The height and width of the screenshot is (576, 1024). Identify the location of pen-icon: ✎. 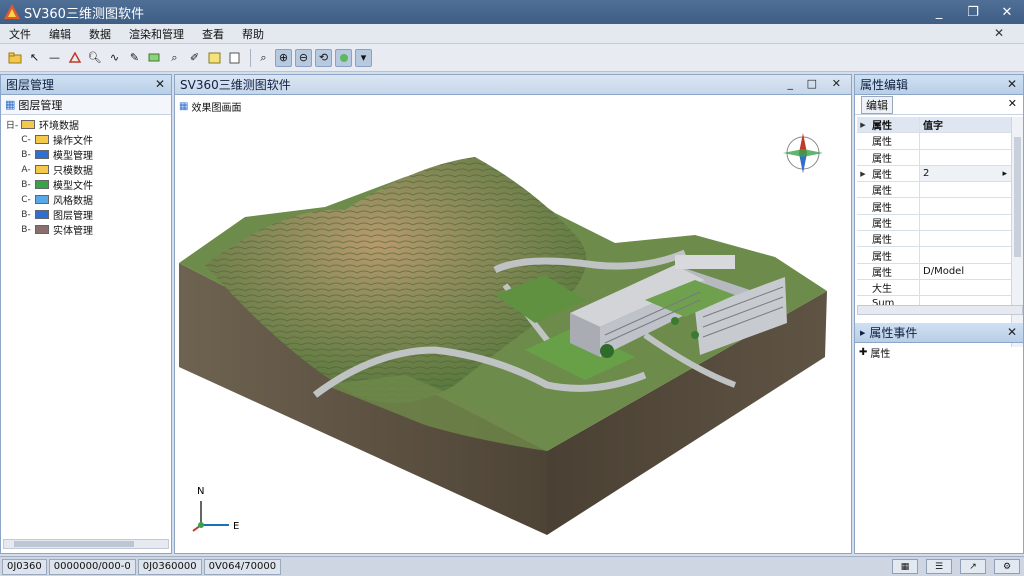
(134, 58).